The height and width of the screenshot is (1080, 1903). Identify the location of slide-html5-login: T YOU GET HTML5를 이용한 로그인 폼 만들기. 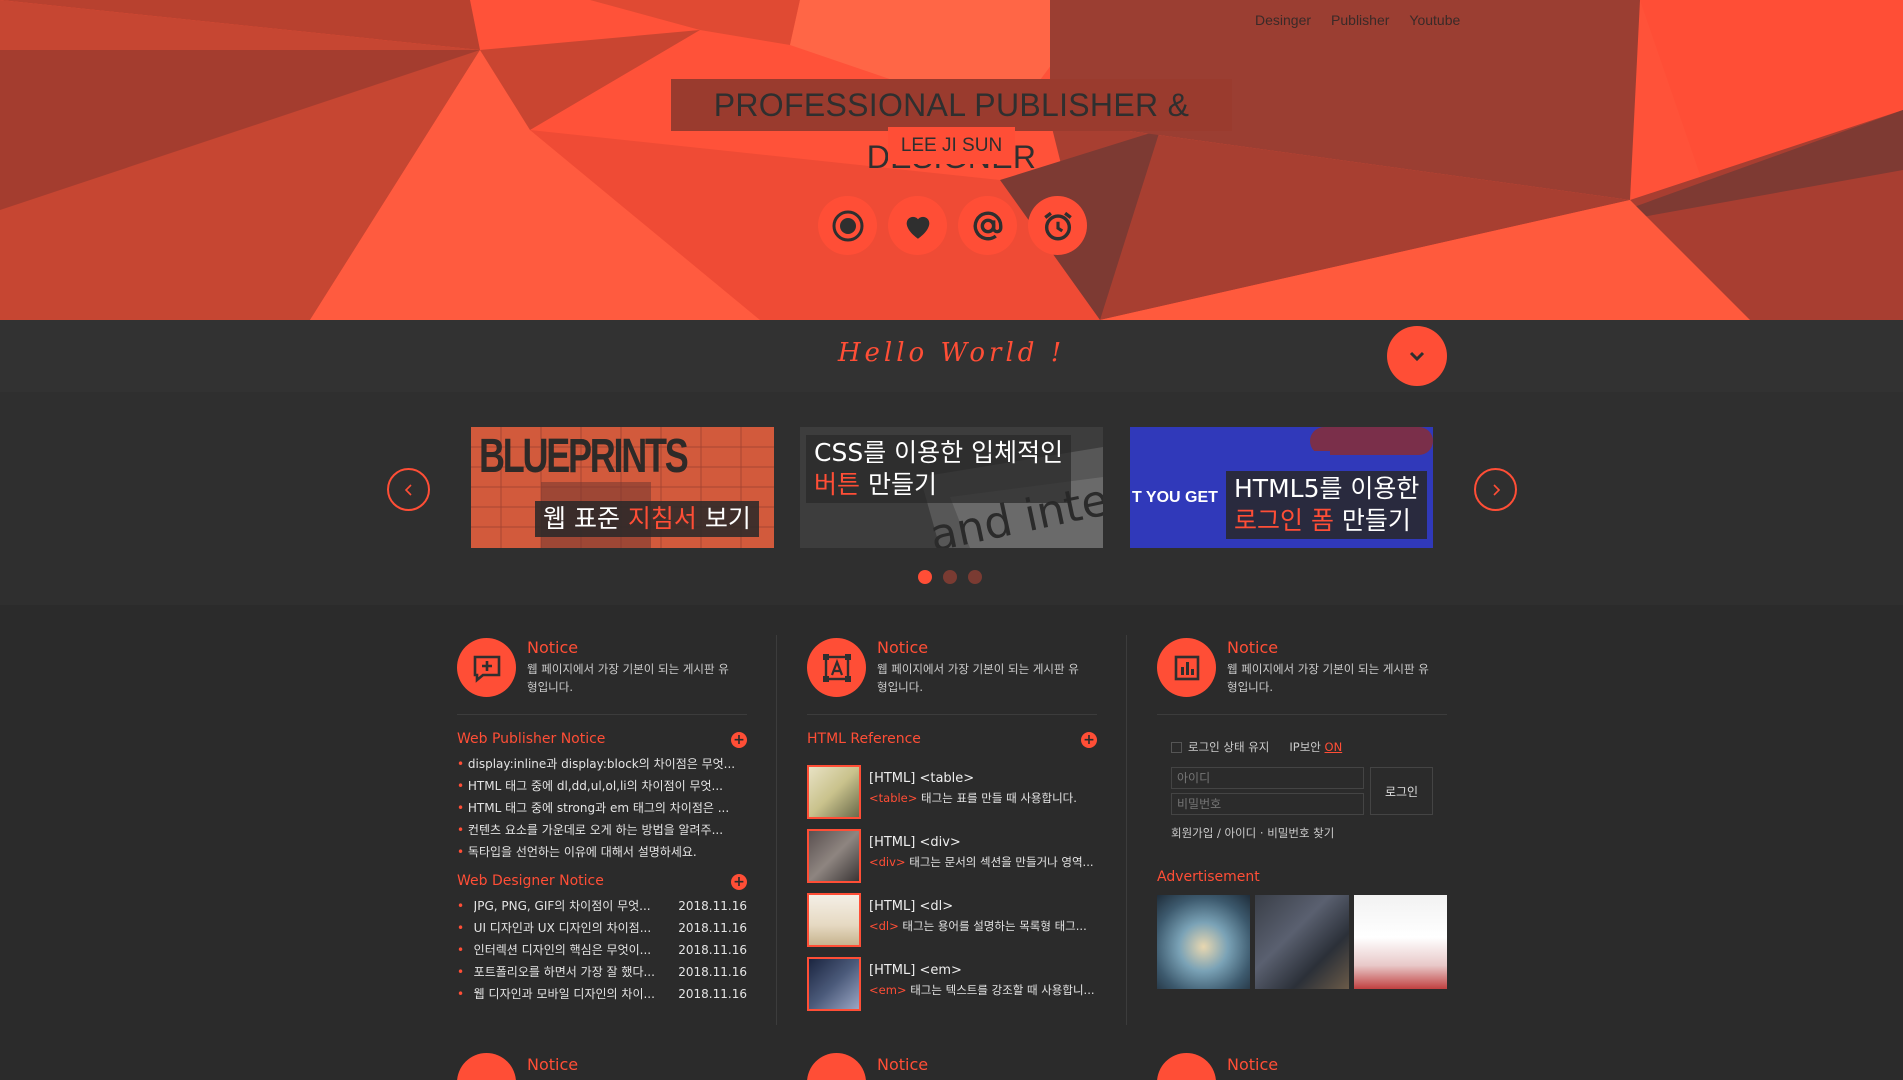
(1281, 487).